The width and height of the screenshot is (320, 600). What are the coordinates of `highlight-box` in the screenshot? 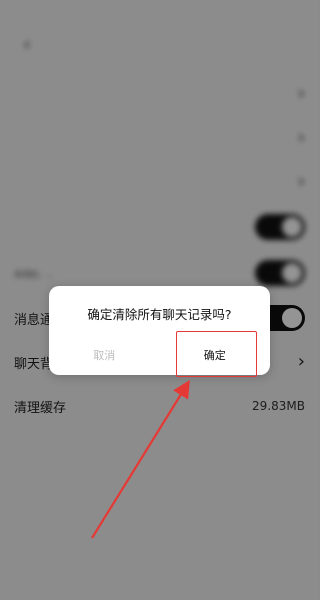 It's located at (216, 354).